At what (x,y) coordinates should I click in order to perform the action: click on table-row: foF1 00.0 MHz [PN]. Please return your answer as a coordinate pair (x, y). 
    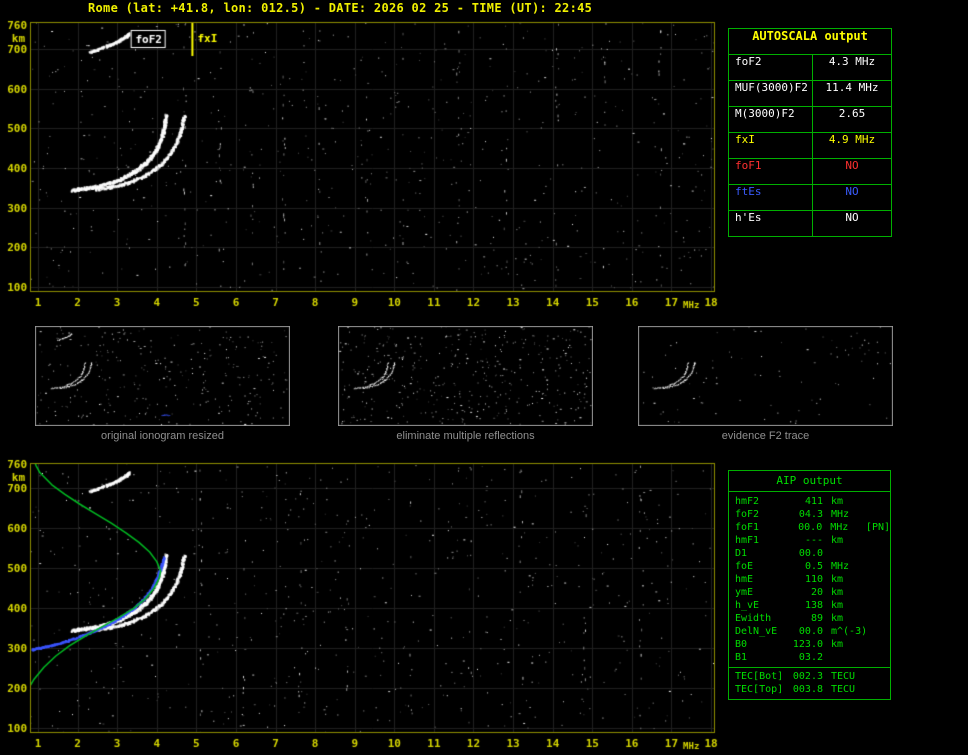
    Looking at the image, I should click on (809, 527).